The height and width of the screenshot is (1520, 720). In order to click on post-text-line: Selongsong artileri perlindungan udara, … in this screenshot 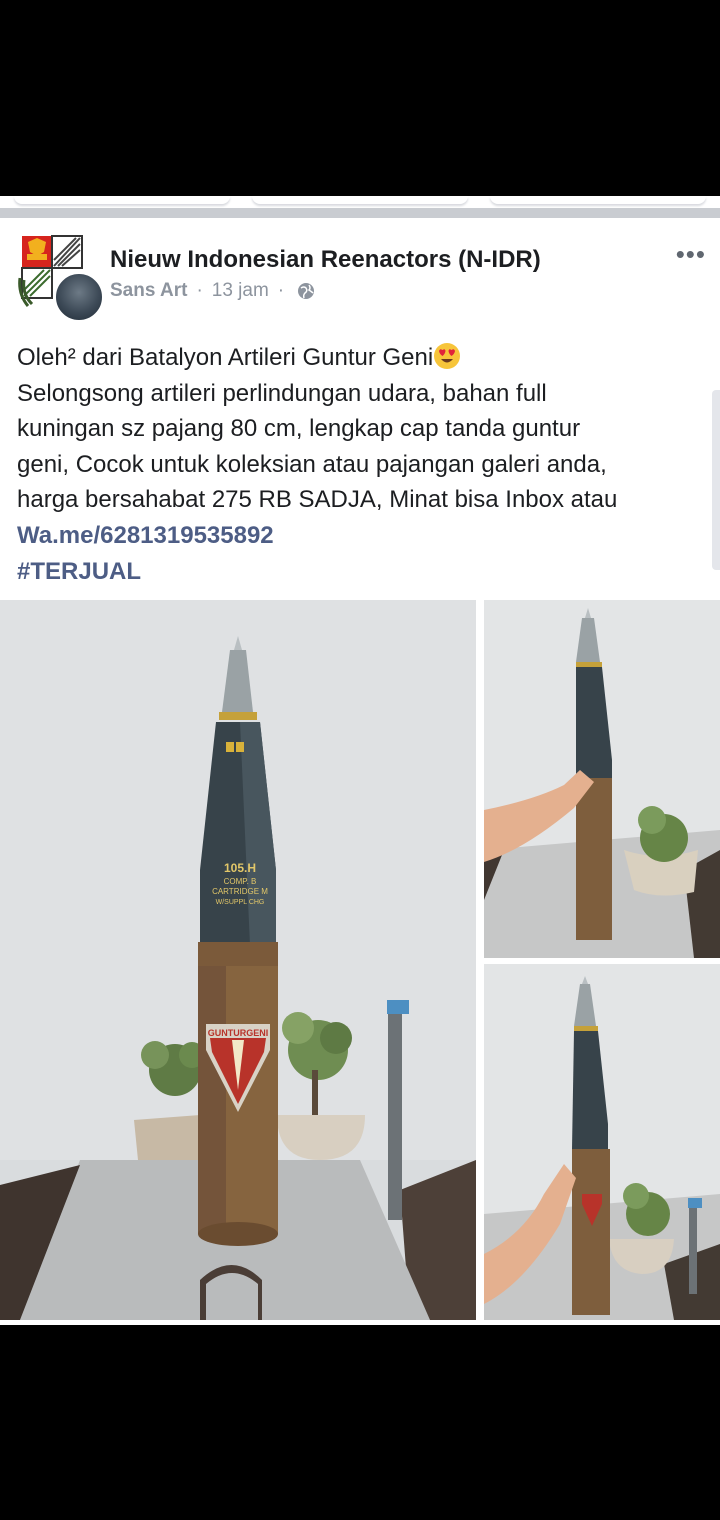, I will do `click(282, 393)`.